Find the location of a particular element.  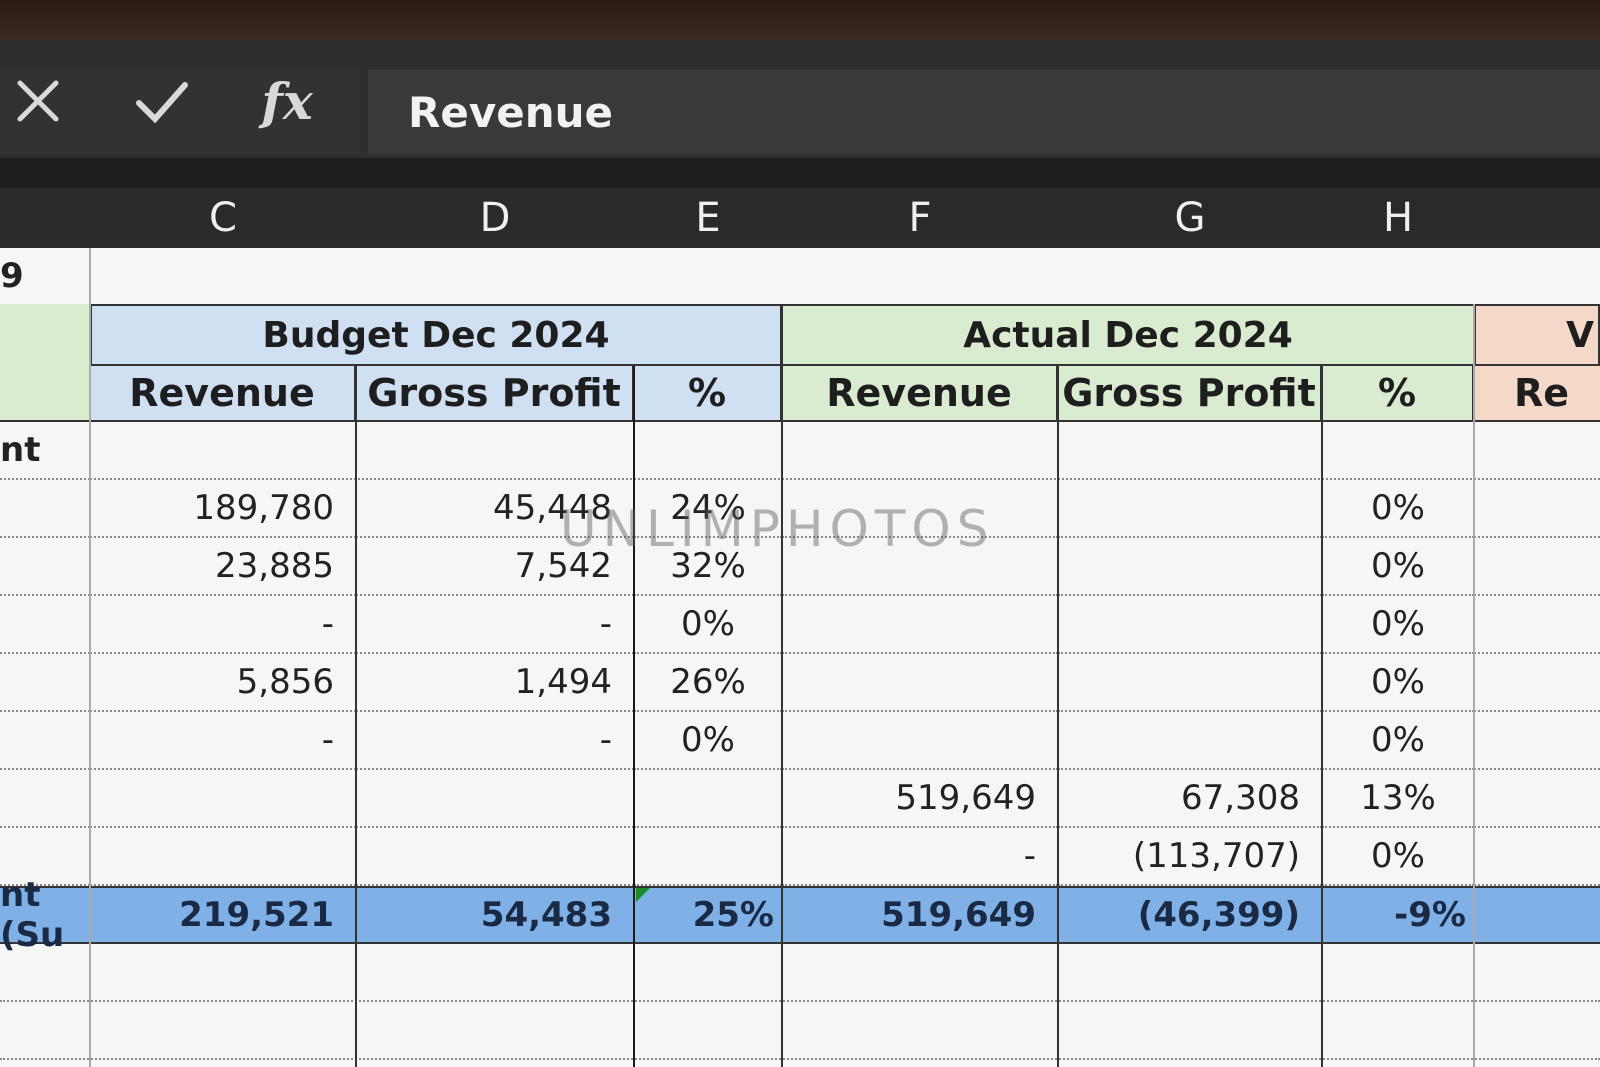

actual-revenue-header: Revenue is located at coordinates (920, 394).